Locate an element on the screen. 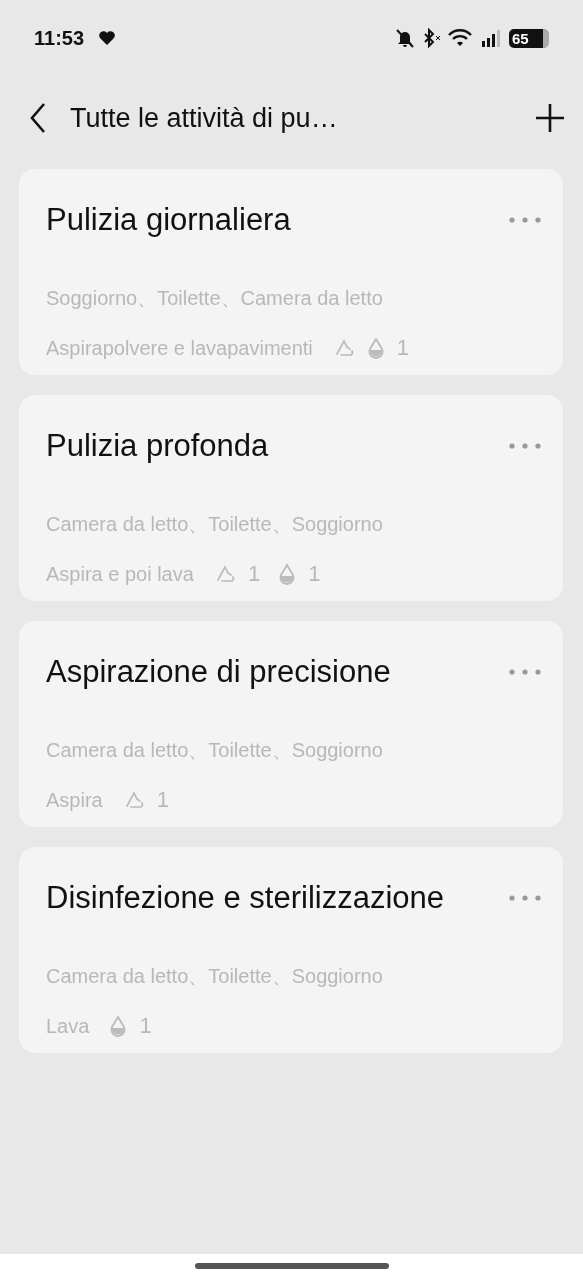 The image size is (583, 1280). muted-bell-icon is located at coordinates (405, 38).